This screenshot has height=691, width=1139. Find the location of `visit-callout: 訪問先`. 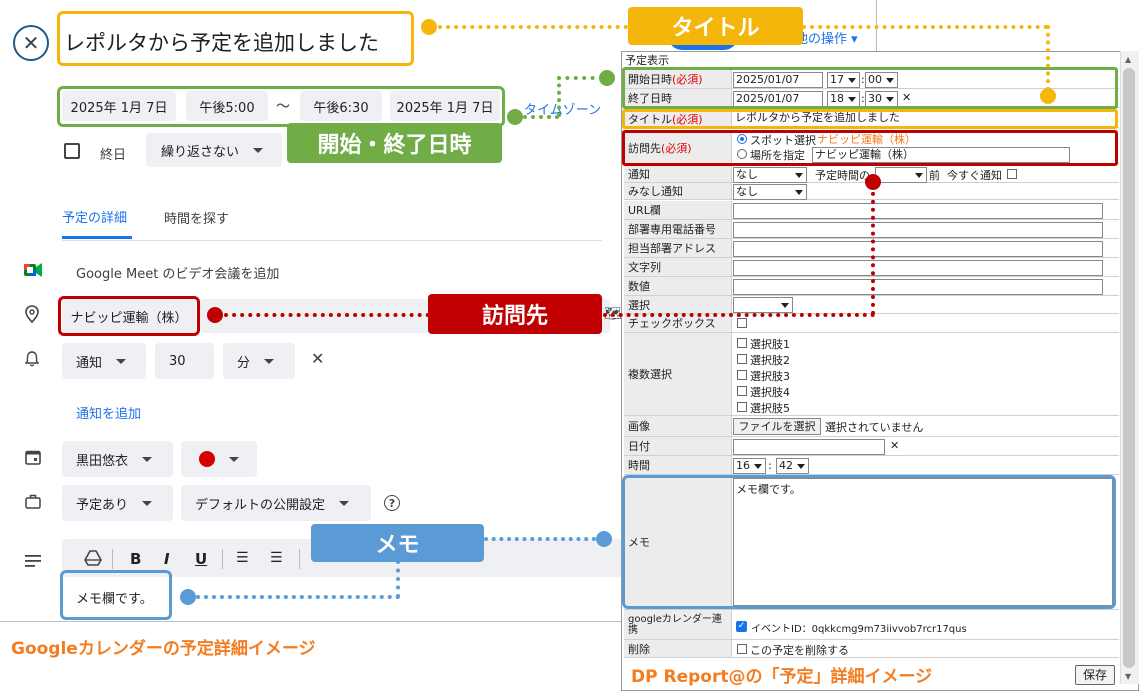

visit-callout: 訪問先 is located at coordinates (515, 314).